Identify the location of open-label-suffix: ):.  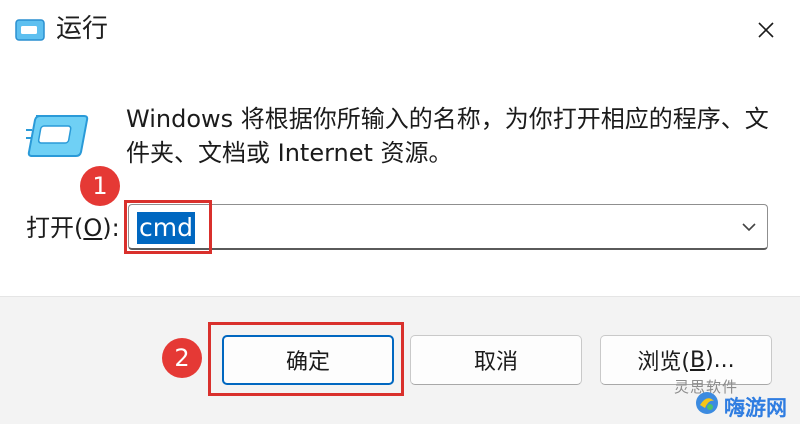
(111, 228).